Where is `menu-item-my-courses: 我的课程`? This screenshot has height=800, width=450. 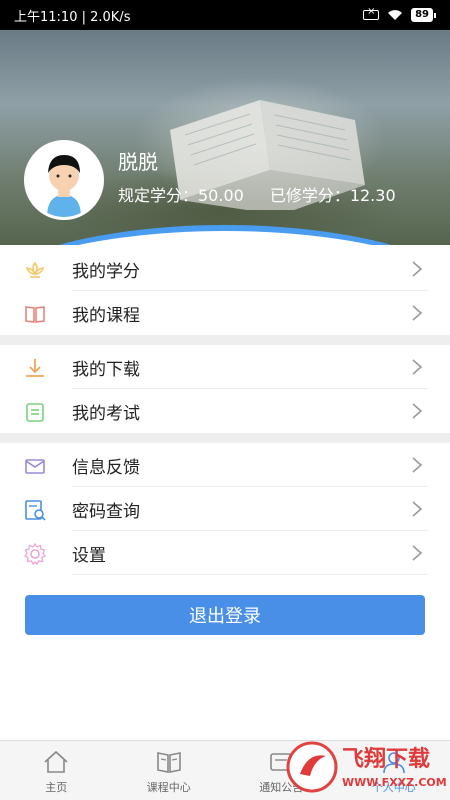
menu-item-my-courses: 我的课程 is located at coordinates (225, 313).